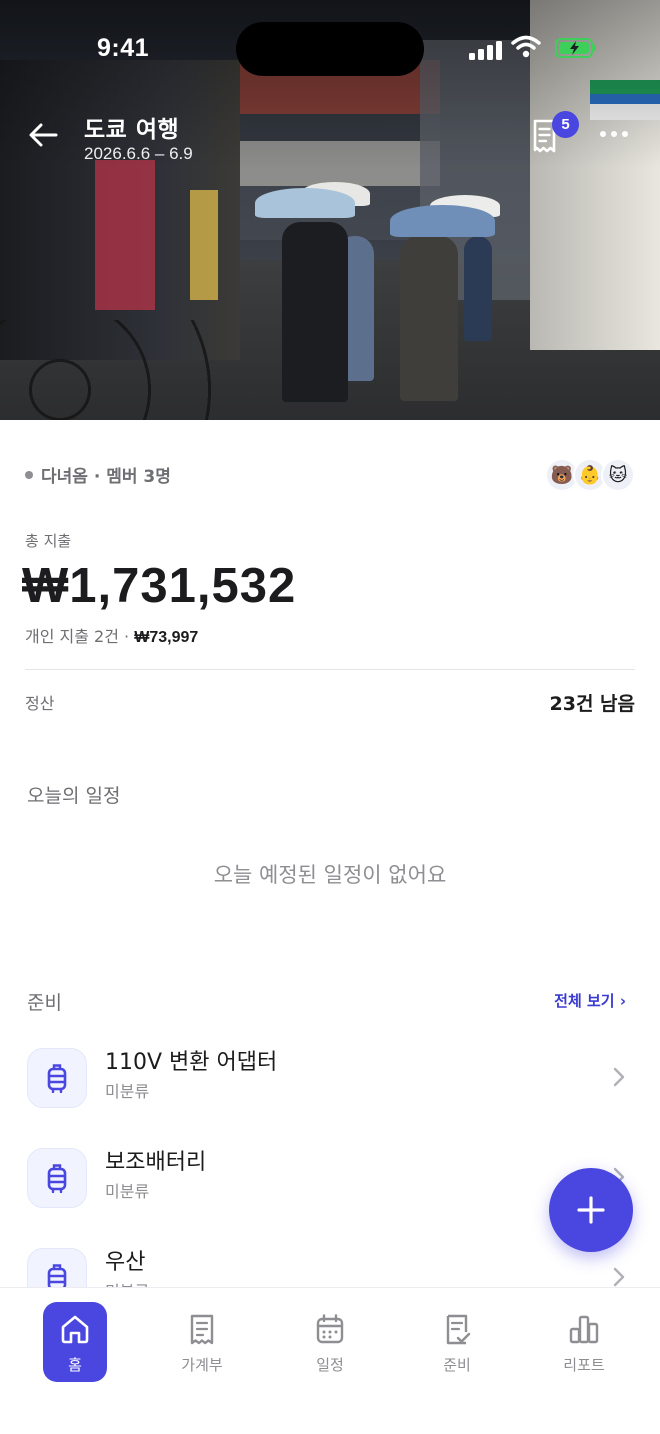  I want to click on nav-item-ledger: 가계부, so click(202, 1342).